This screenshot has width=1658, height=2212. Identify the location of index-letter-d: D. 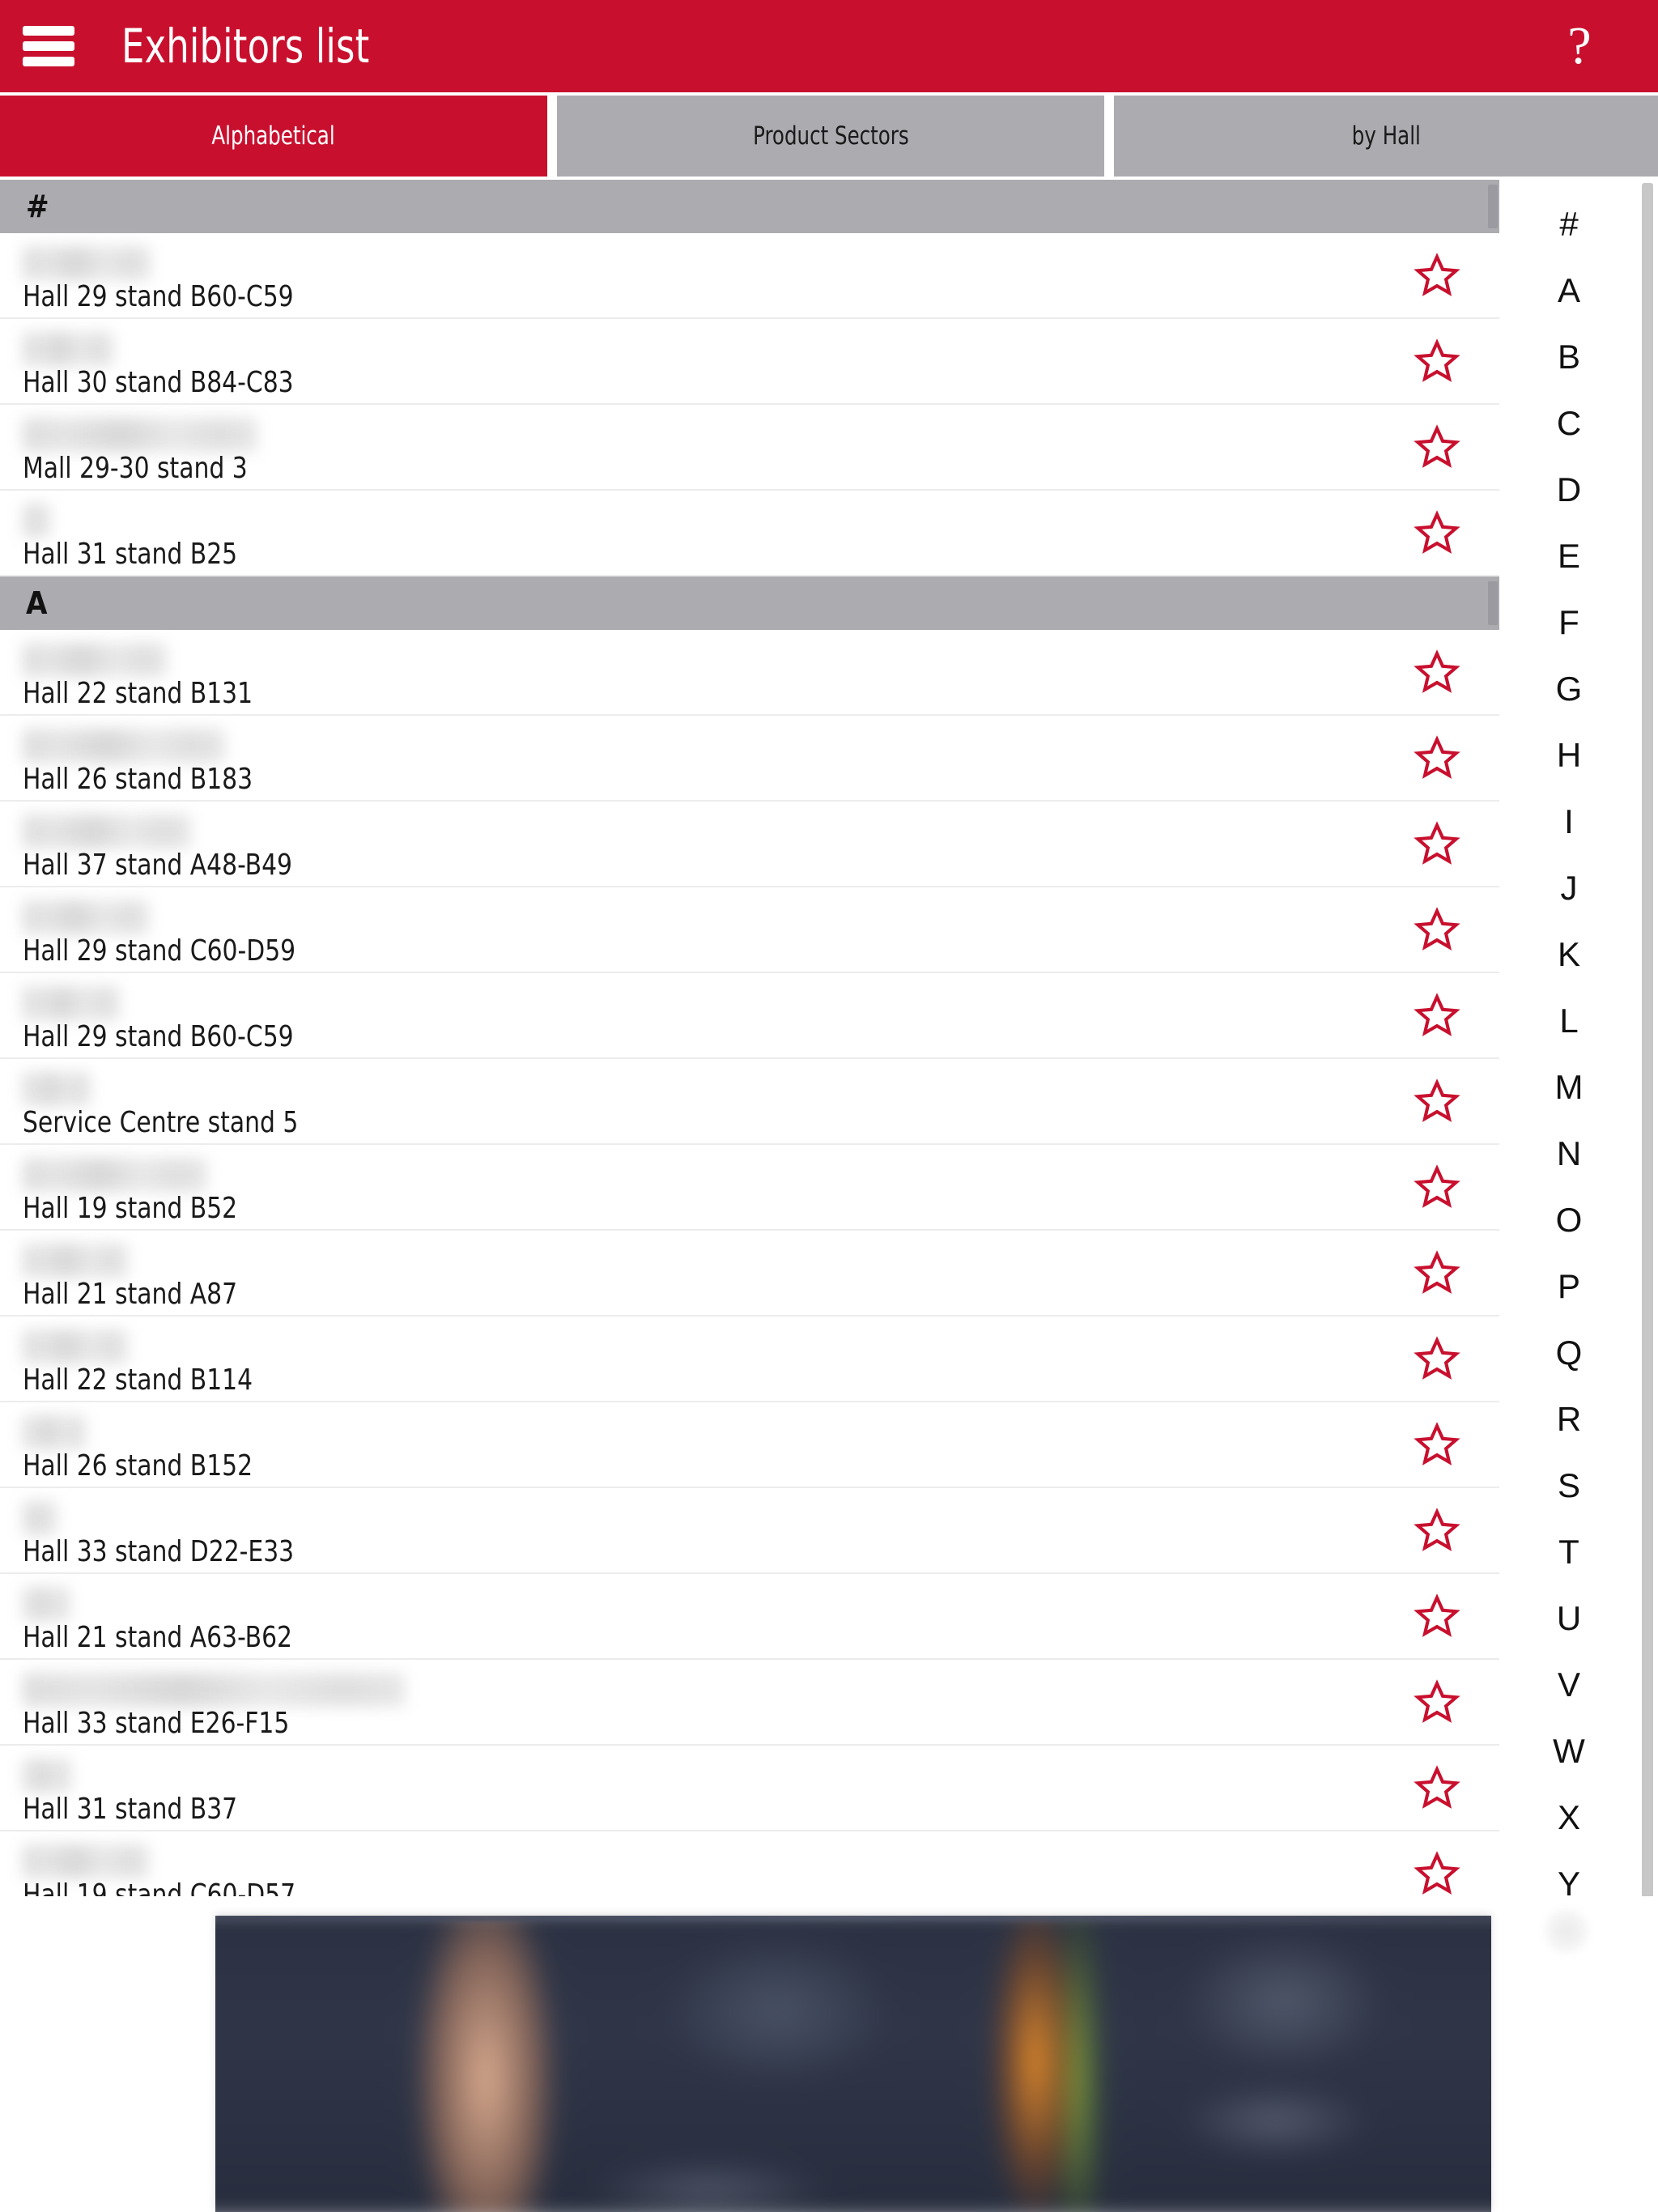
(1569, 490).